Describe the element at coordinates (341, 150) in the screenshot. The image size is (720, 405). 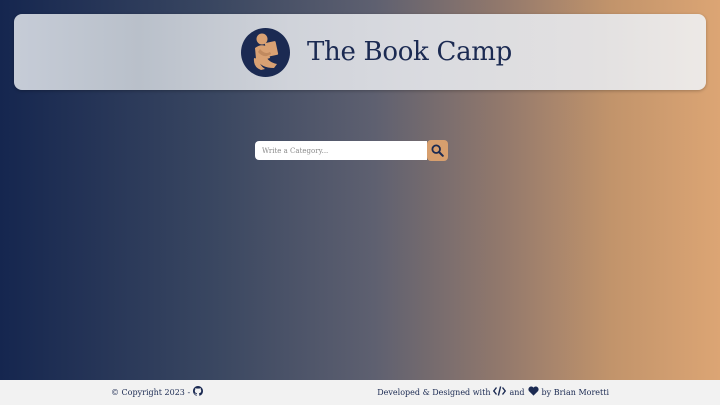
I see `search-input` at that location.